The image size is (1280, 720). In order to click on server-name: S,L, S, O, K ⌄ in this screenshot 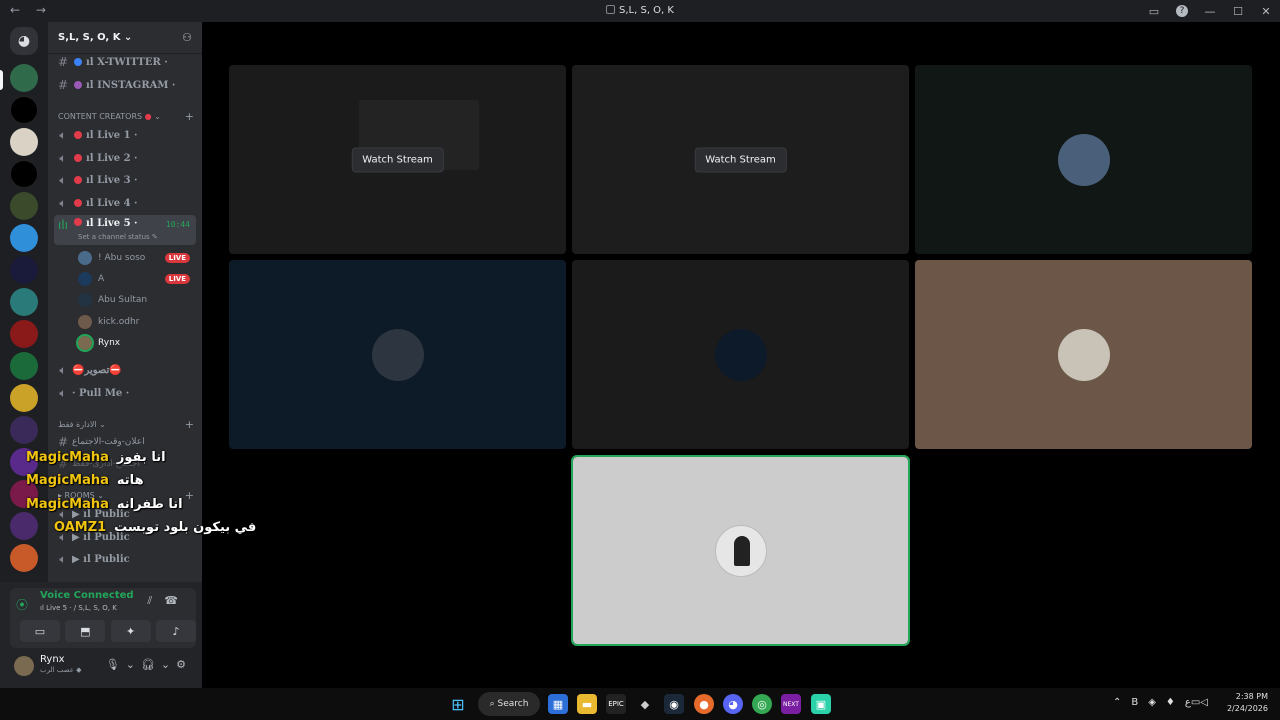, I will do `click(95, 37)`.